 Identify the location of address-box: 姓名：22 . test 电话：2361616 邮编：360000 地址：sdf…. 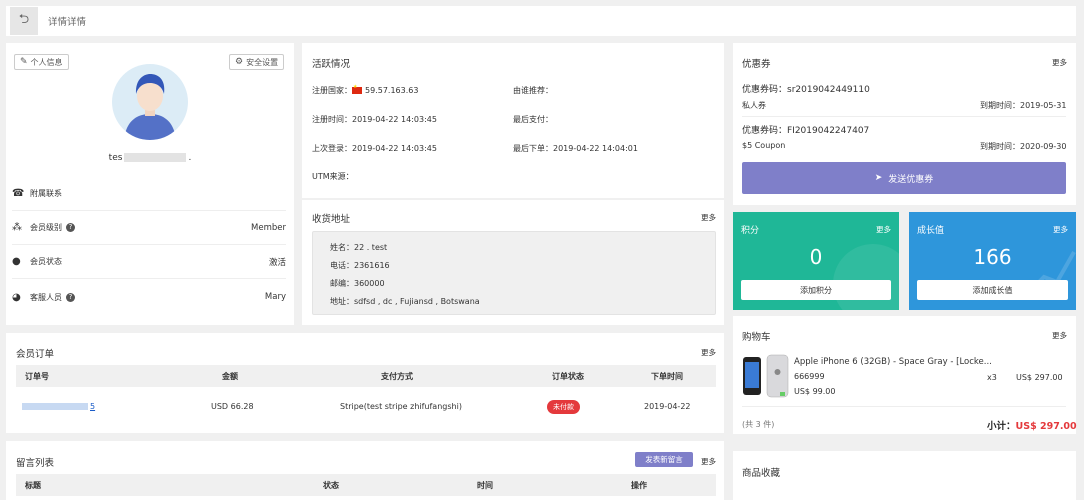
(514, 273).